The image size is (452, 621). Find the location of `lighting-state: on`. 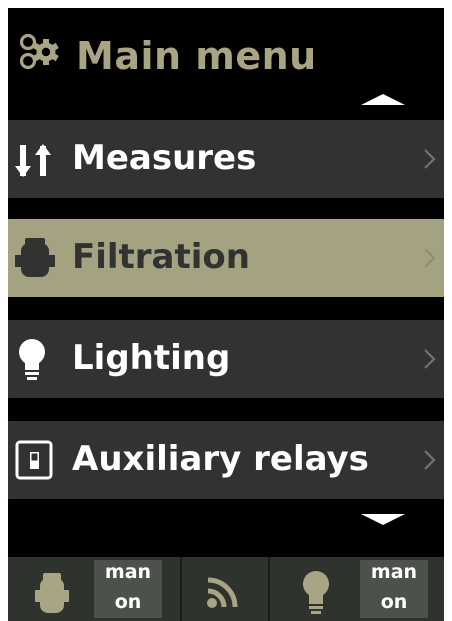

lighting-state: on is located at coordinates (394, 602).